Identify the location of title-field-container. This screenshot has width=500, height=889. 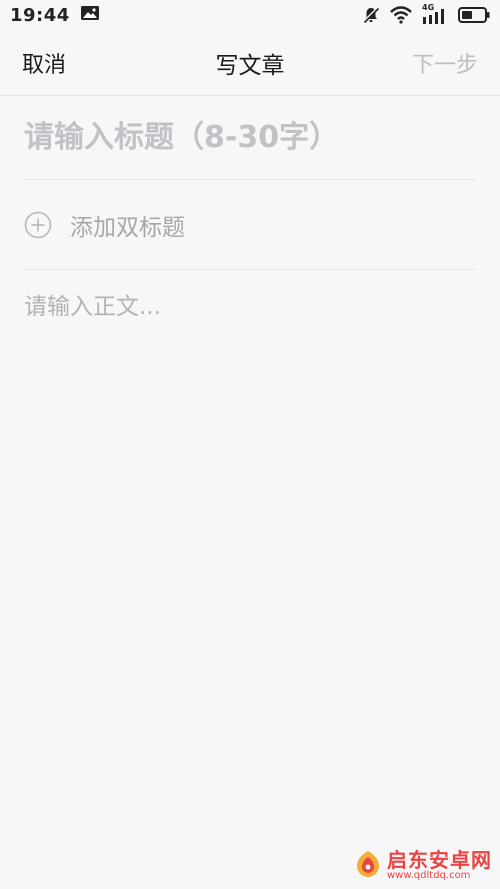
(250, 138).